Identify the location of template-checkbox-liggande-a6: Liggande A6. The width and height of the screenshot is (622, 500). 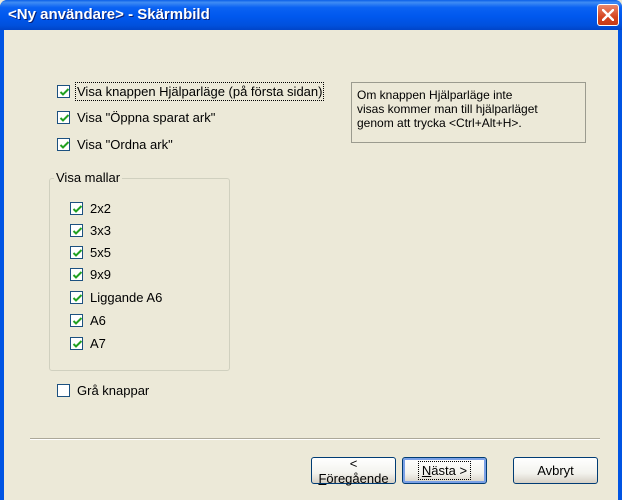
(116, 297).